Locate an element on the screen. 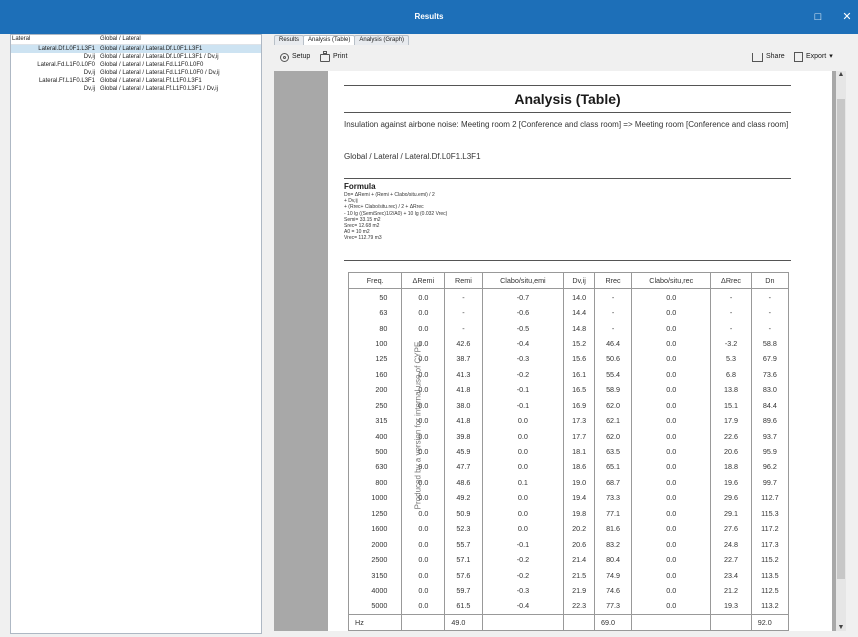  scrollbar-thumb is located at coordinates (841, 339).